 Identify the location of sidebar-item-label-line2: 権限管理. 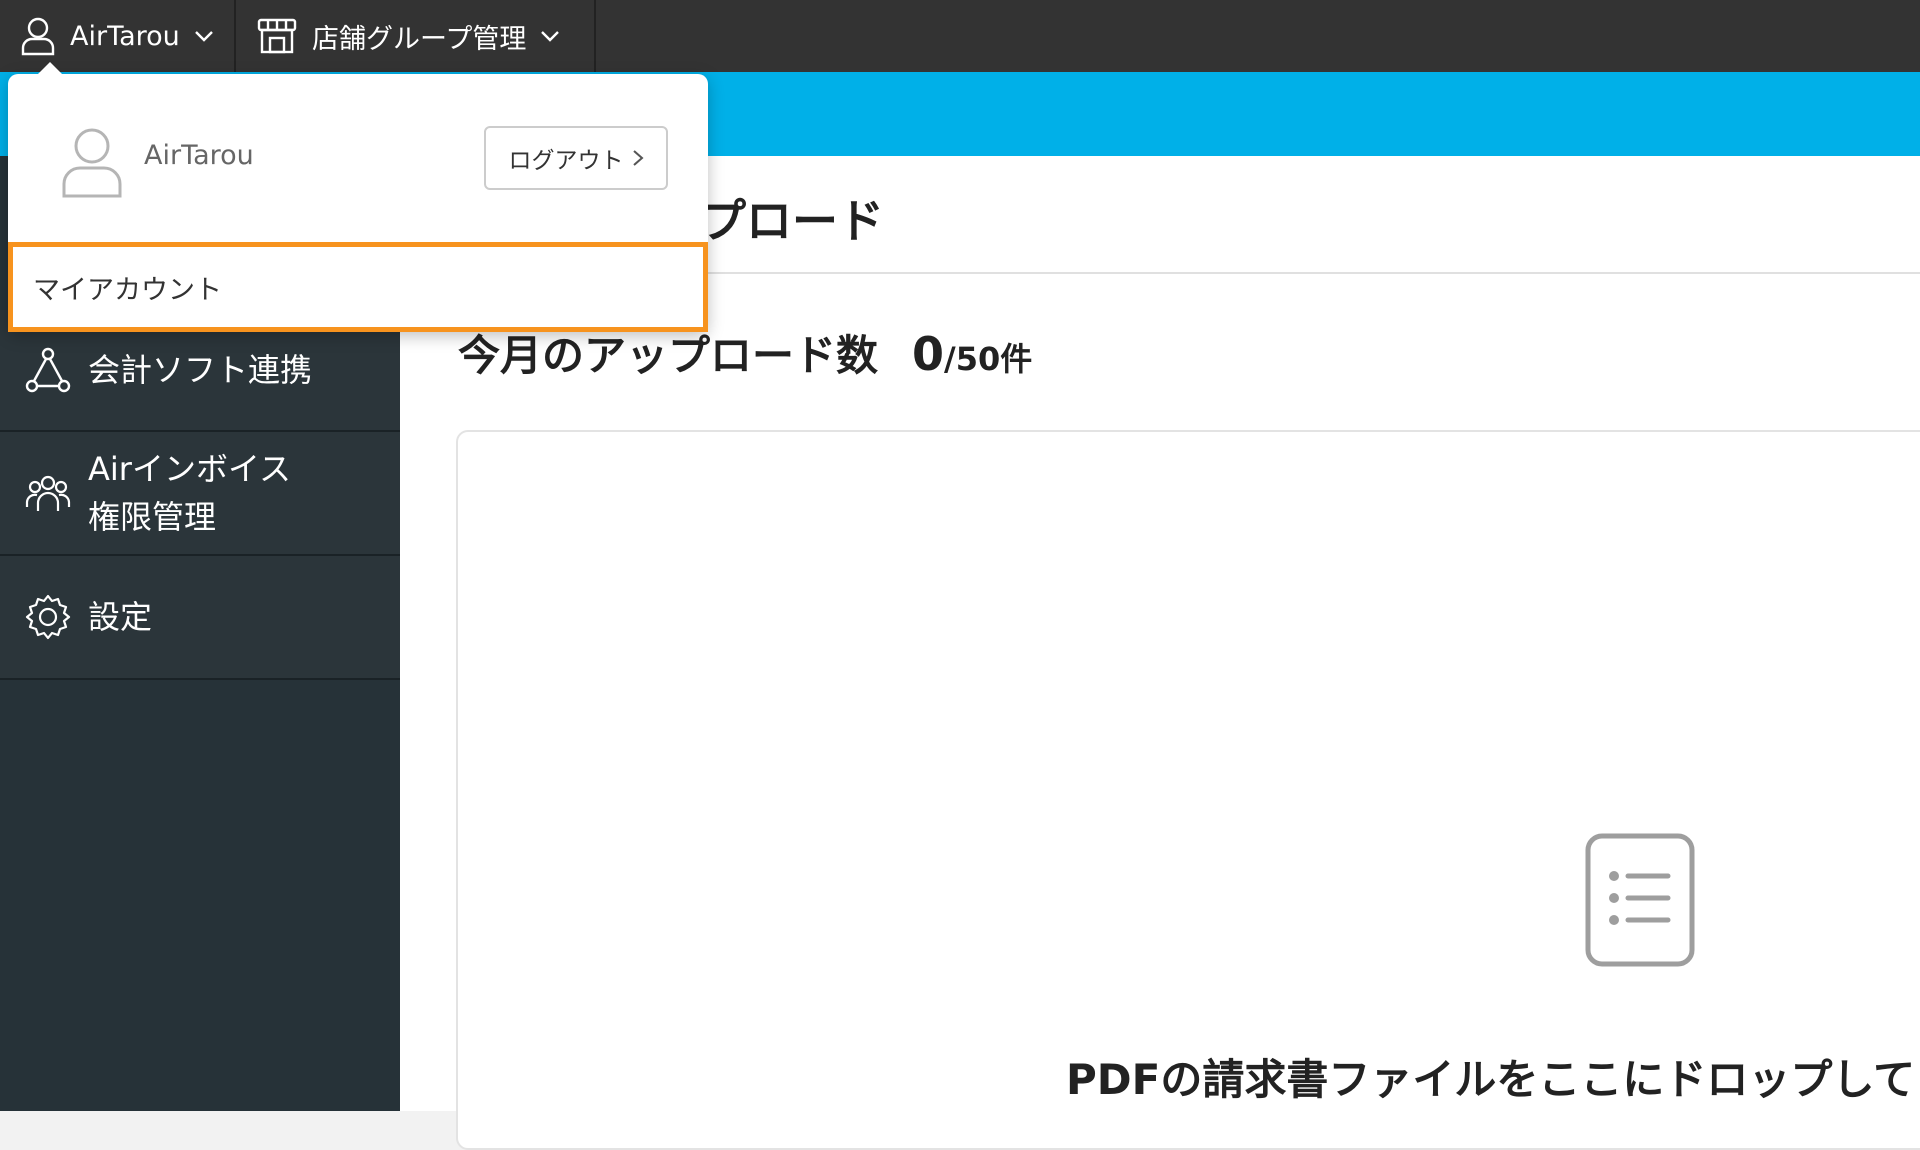
(152, 517).